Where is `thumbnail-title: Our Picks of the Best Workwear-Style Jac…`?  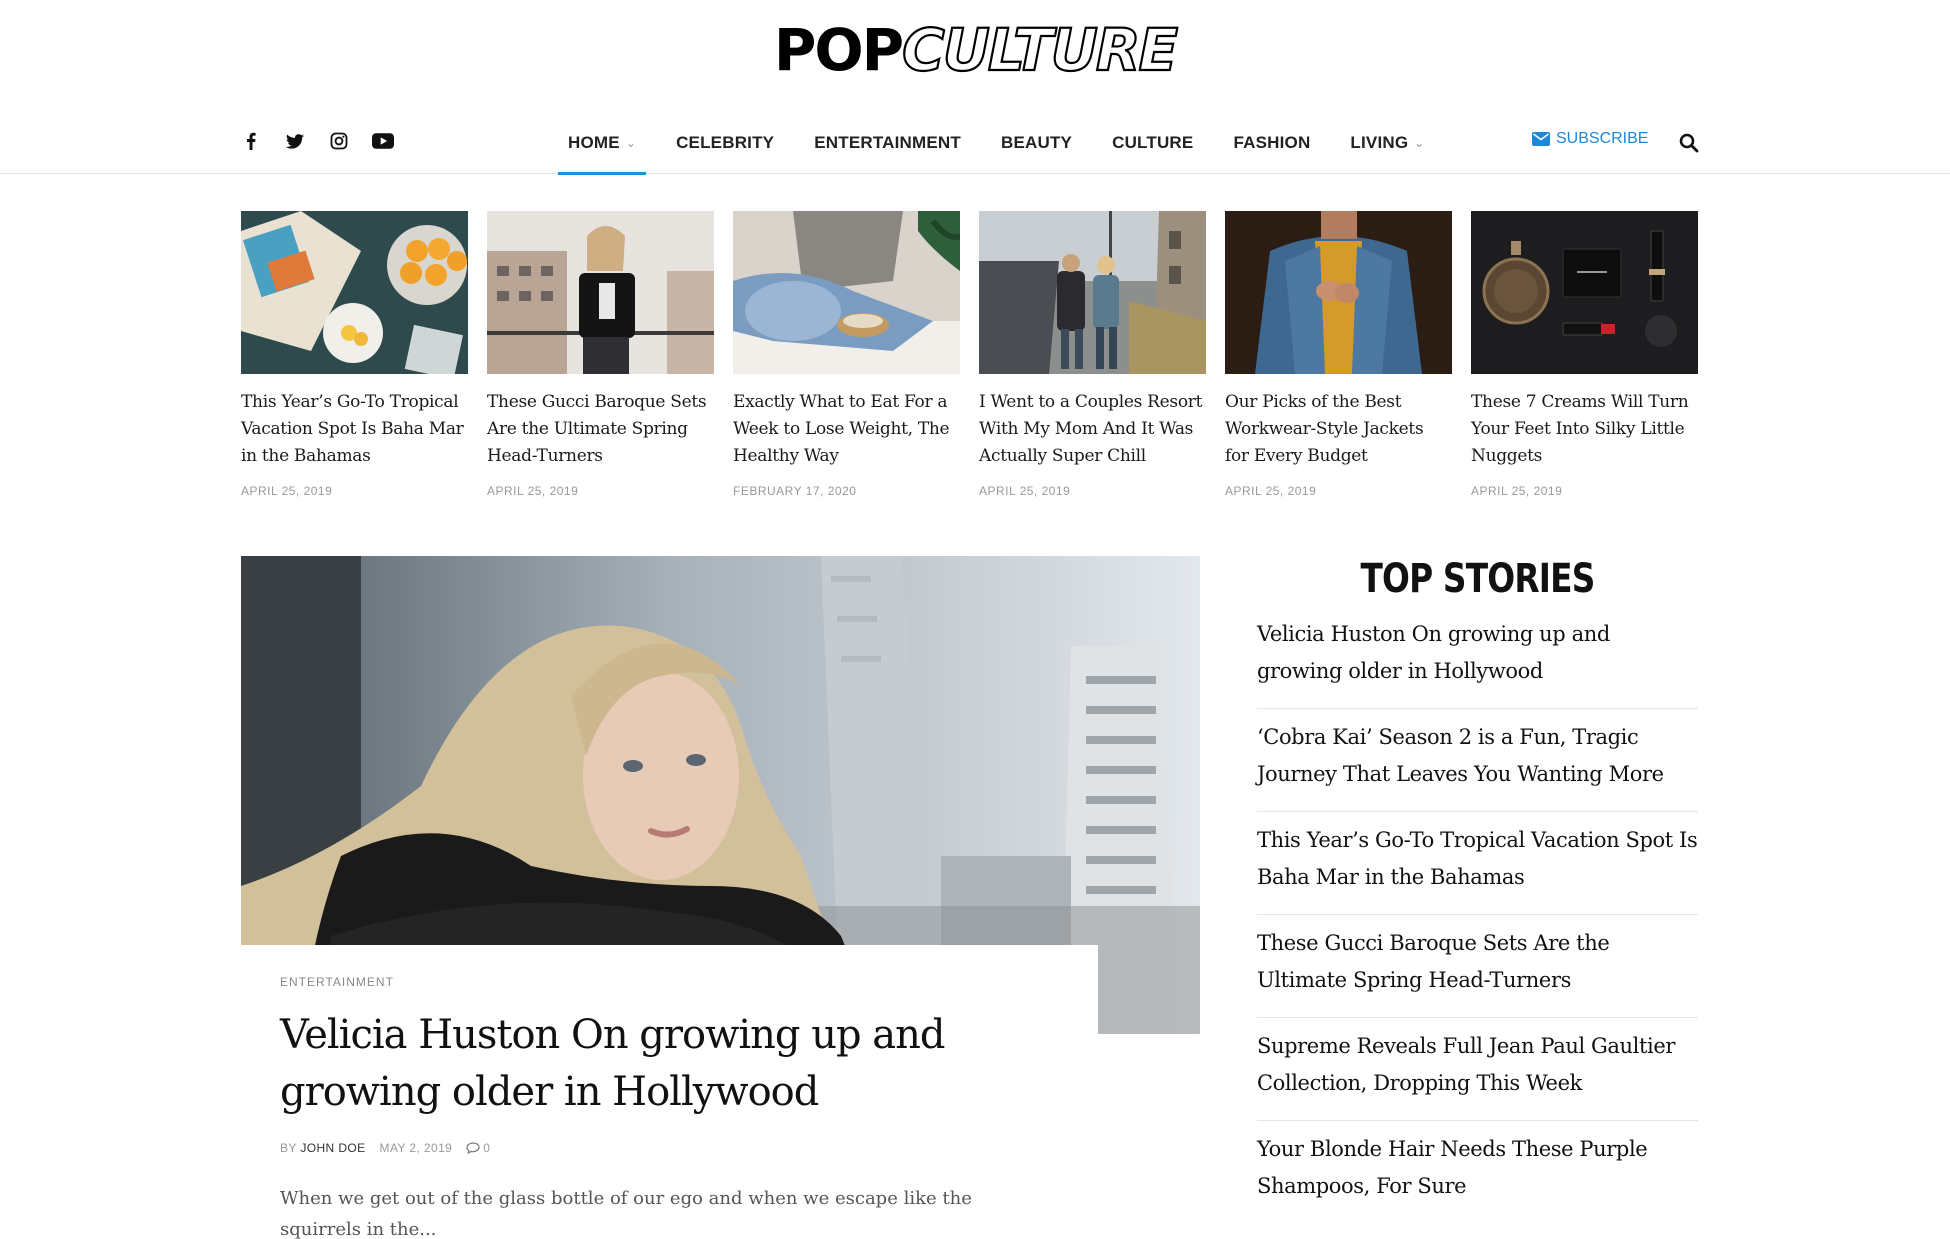
thumbnail-title: Our Picks of the Best Workwear-Style Jac… is located at coordinates (1338, 429).